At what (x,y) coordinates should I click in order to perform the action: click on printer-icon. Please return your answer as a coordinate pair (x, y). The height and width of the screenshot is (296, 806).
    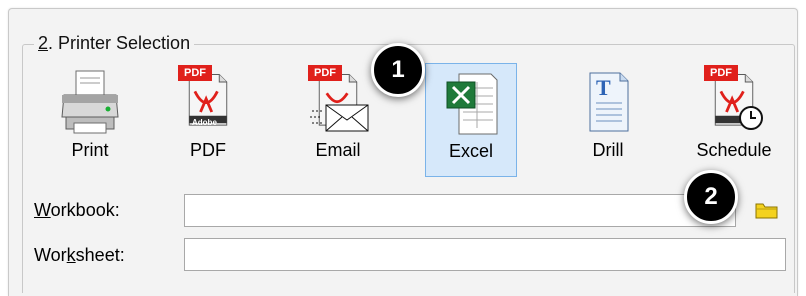
    Looking at the image, I should click on (90, 101).